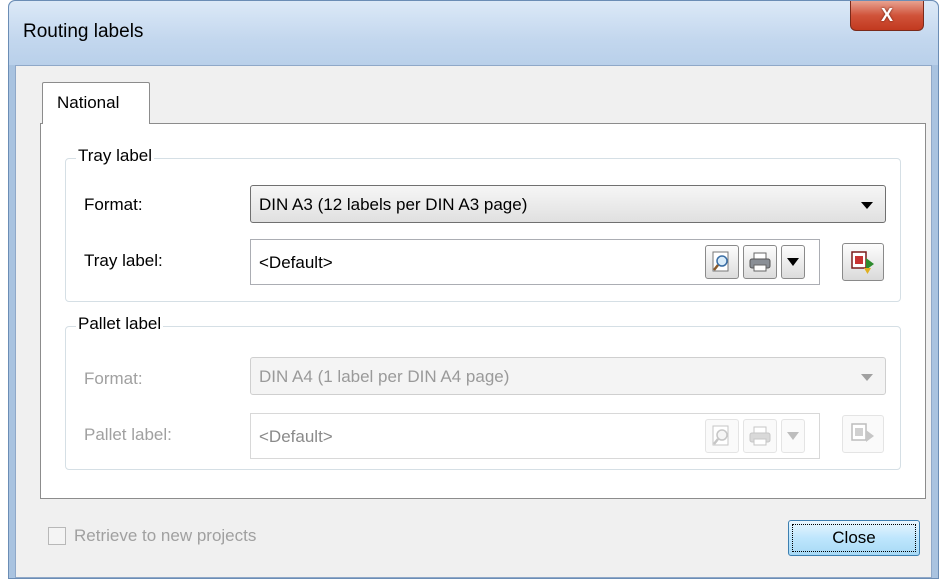 The height and width of the screenshot is (579, 939). Describe the element at coordinates (535, 262) in the screenshot. I see `tray-label-field: <Default>` at that location.